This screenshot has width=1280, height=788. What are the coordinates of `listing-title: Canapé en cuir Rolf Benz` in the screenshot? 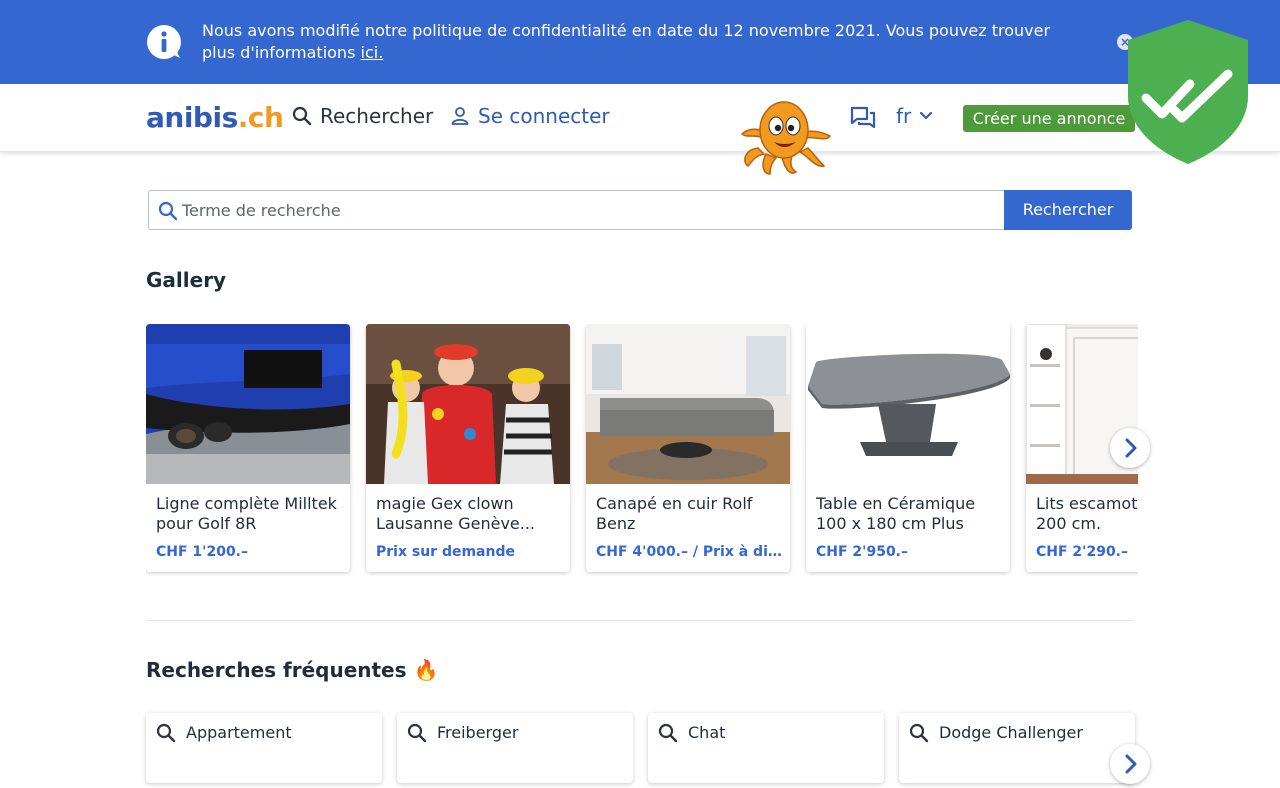 It's located at (674, 513).